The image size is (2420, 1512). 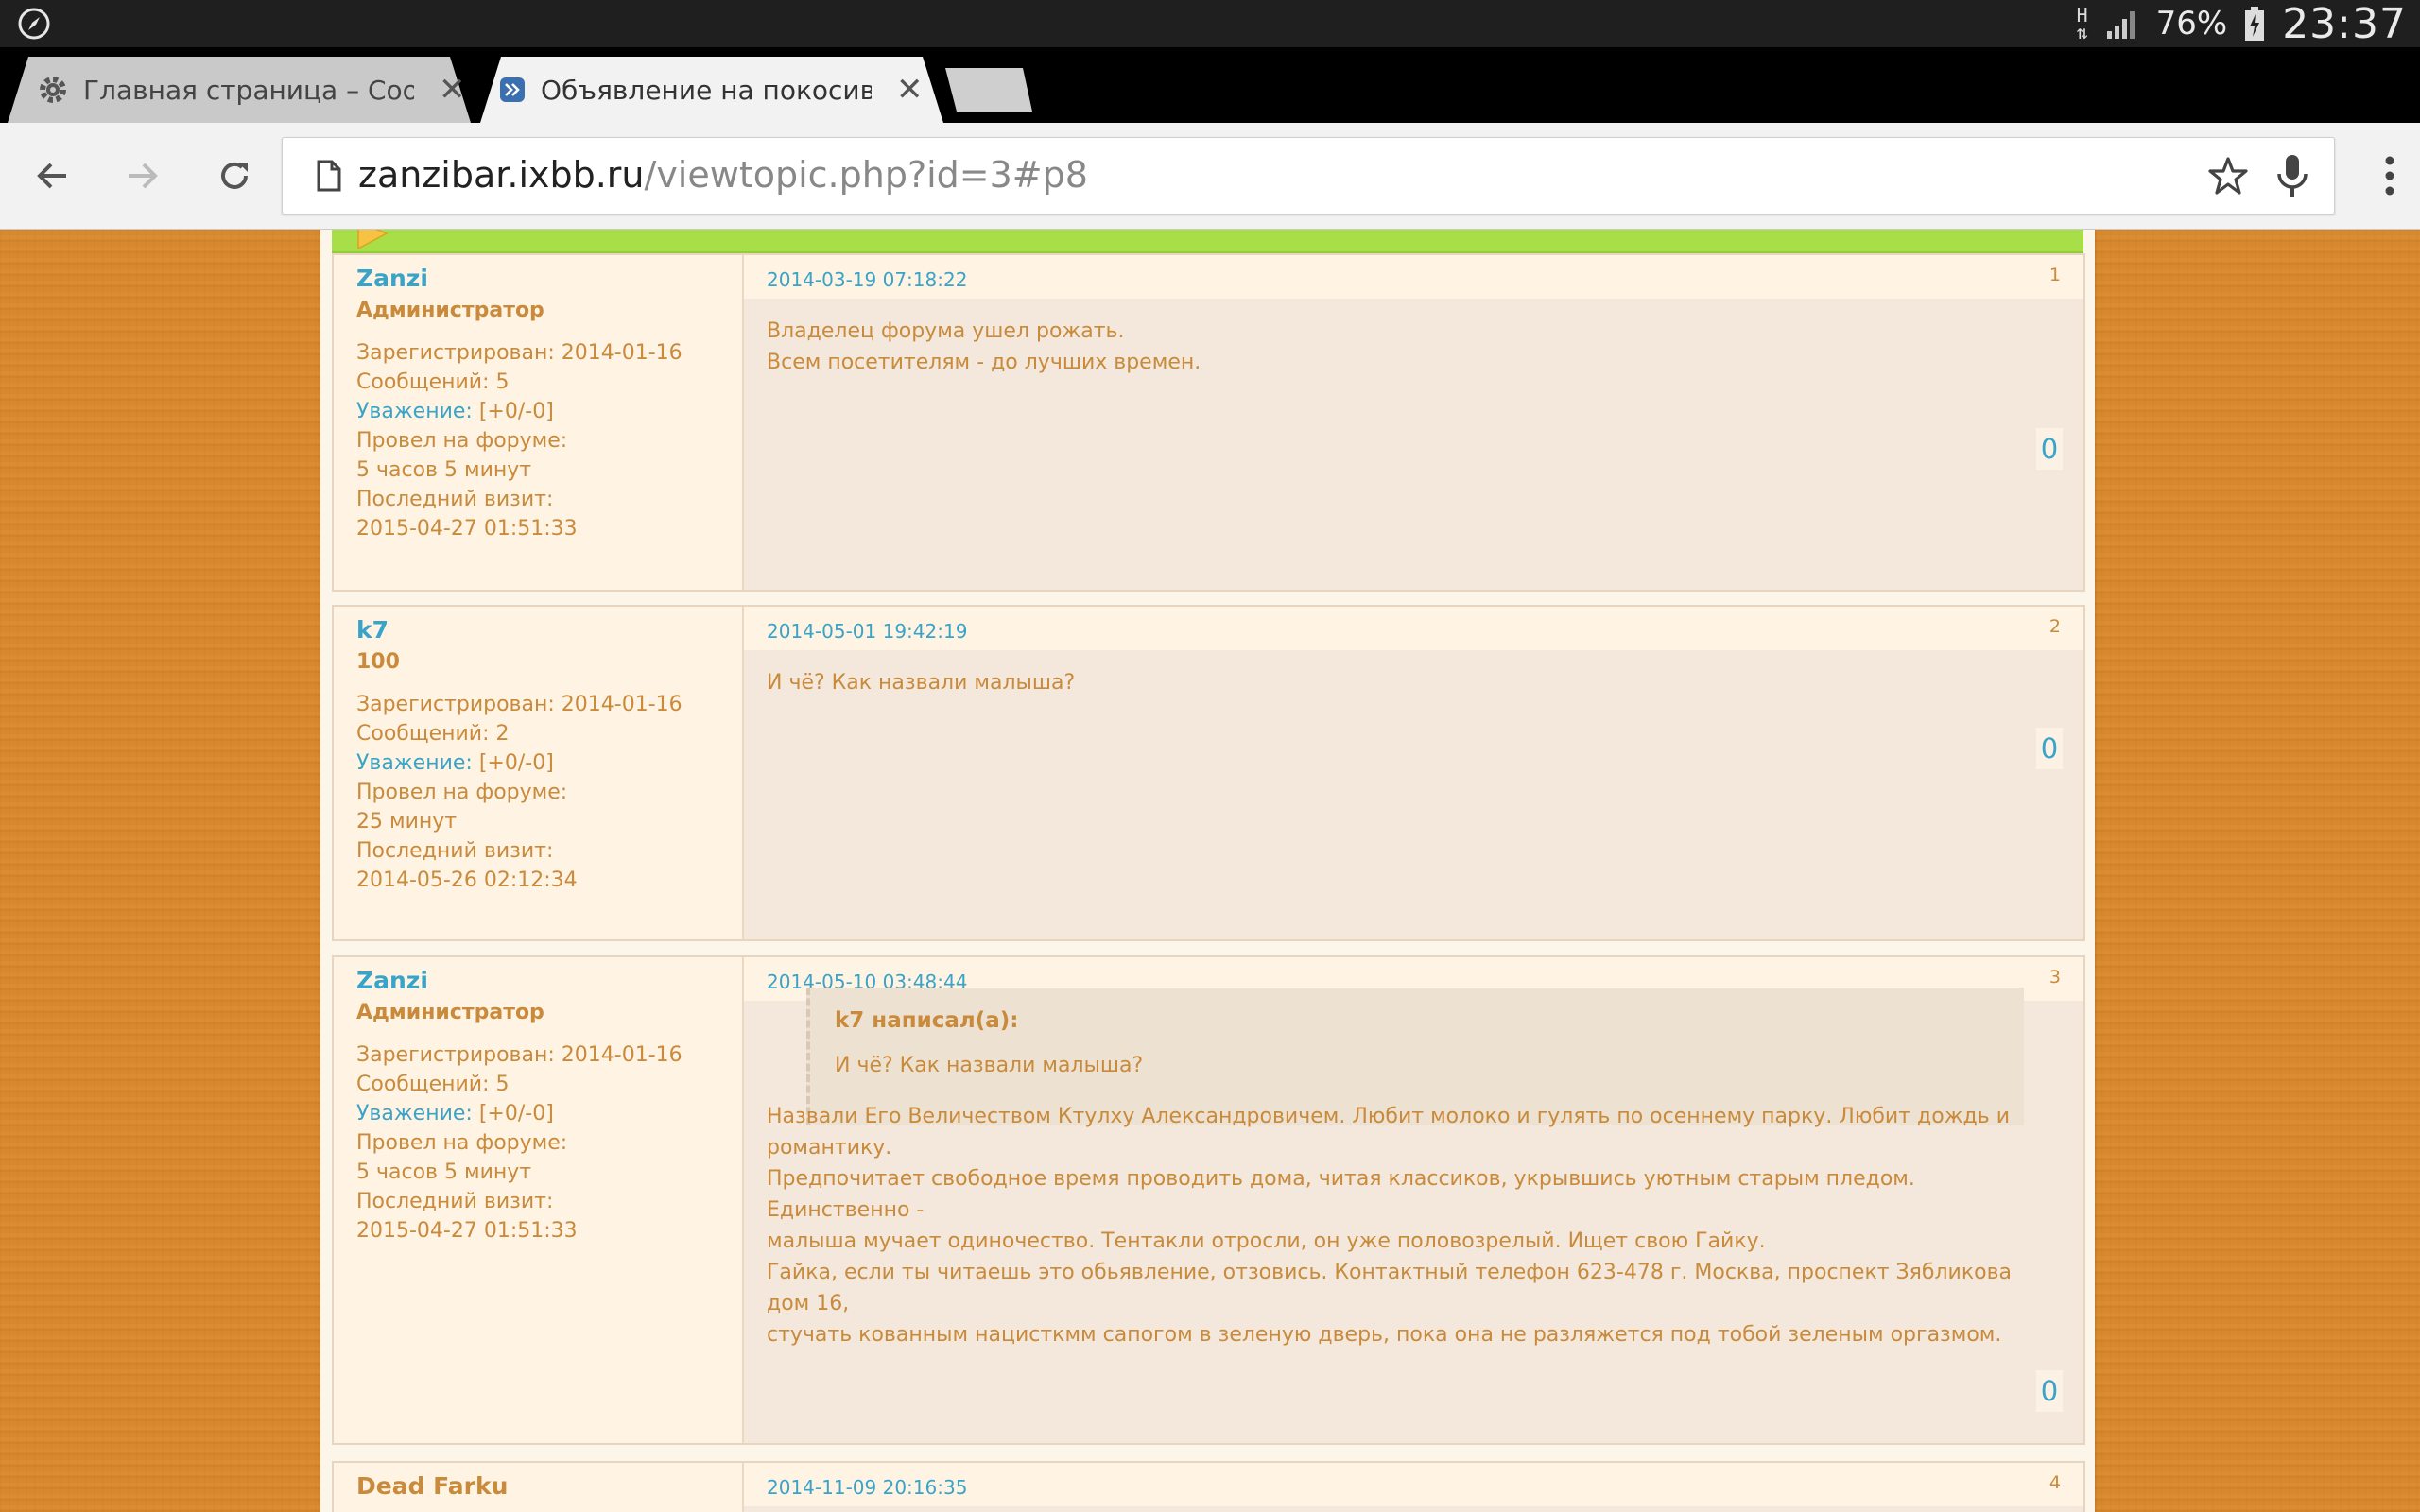 What do you see at coordinates (2390, 175) in the screenshot?
I see `overflow-menu-icon` at bounding box center [2390, 175].